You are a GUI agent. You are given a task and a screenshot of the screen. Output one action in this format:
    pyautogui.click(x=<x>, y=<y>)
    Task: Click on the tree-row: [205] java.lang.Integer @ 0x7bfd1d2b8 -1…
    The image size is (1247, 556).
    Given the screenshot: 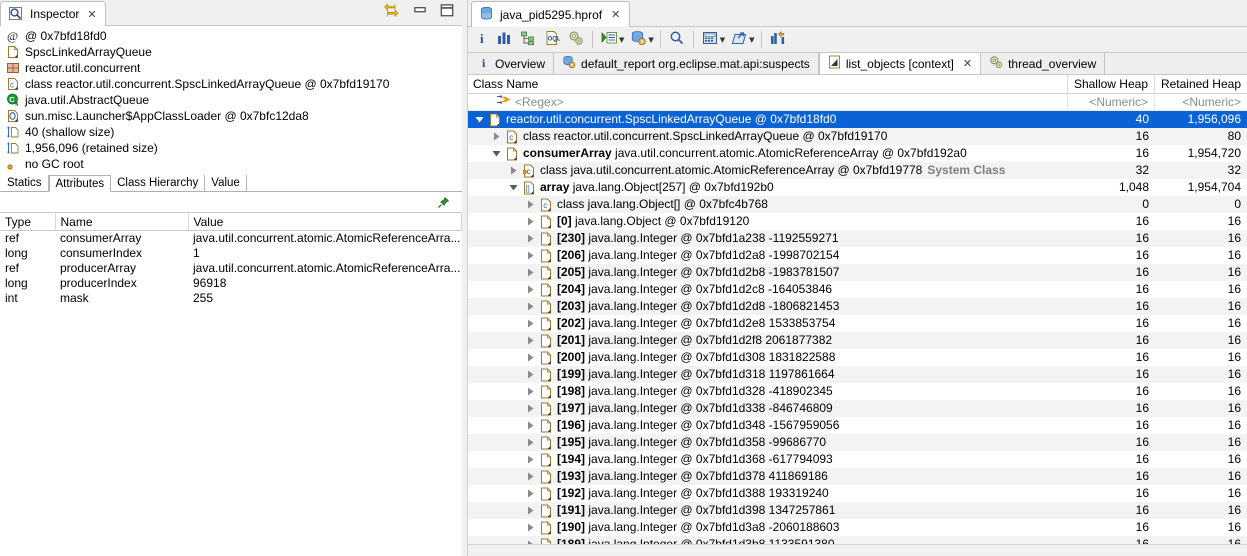 What is the action you would take?
    pyautogui.click(x=857, y=273)
    